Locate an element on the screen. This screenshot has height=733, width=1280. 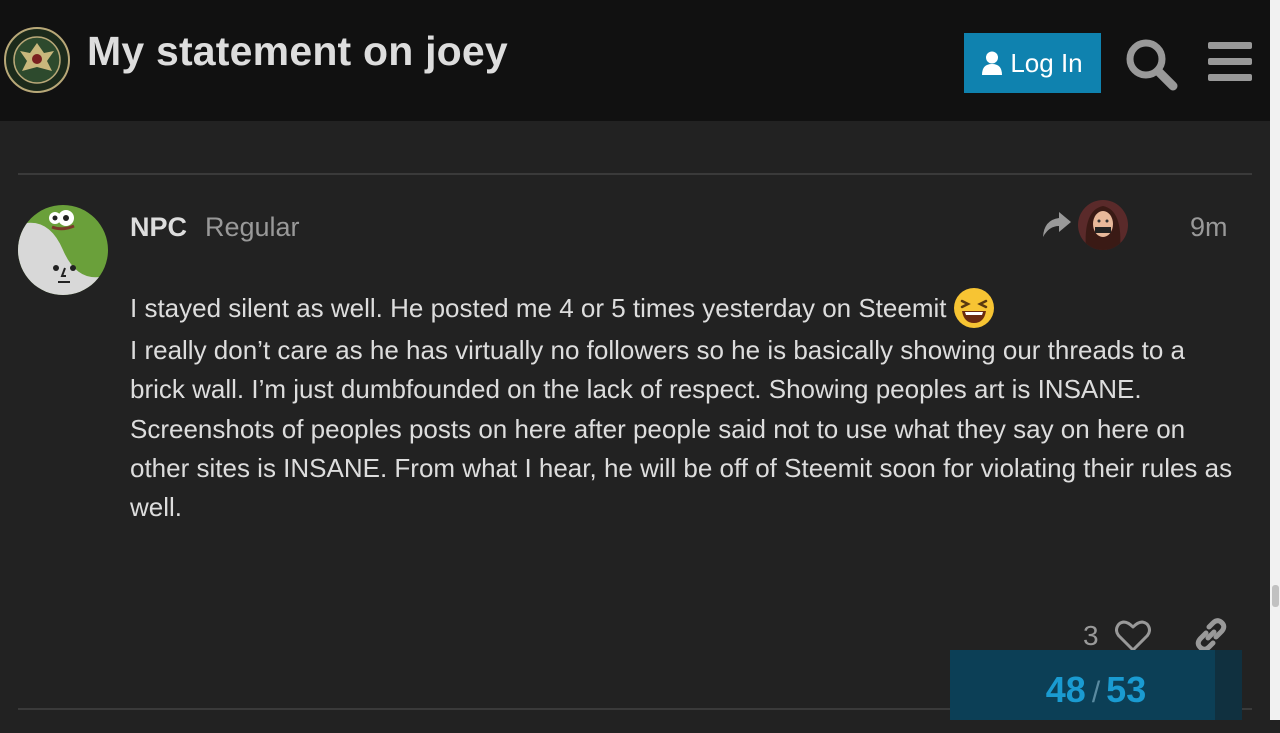
user-avatar is located at coordinates (63, 250).